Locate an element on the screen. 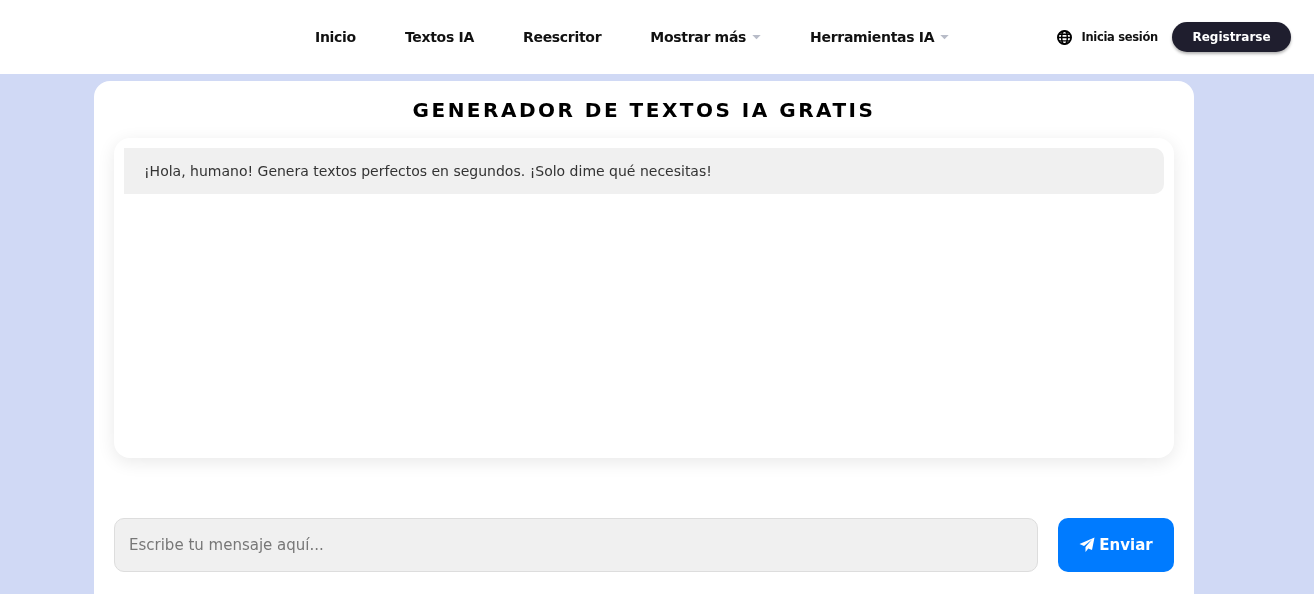 The image size is (1314, 594). login-link: Inicia sesión is located at coordinates (1119, 37).